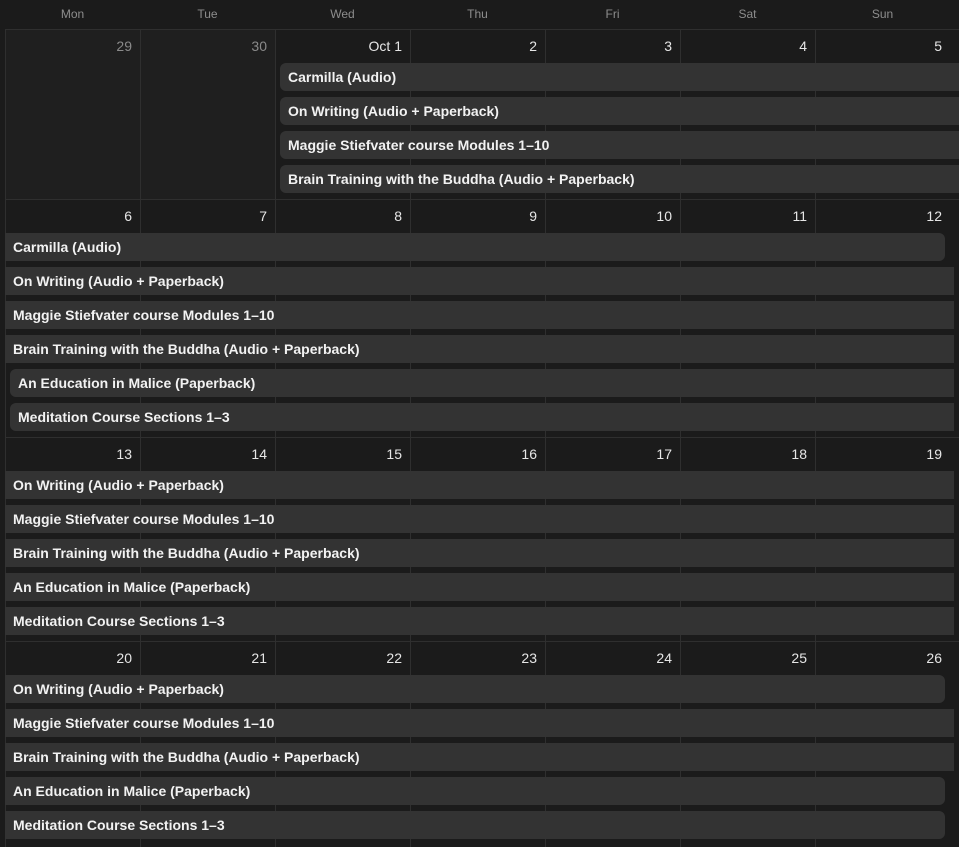 The image size is (959, 847). What do you see at coordinates (259, 658) in the screenshot?
I see `day-number: 21` at bounding box center [259, 658].